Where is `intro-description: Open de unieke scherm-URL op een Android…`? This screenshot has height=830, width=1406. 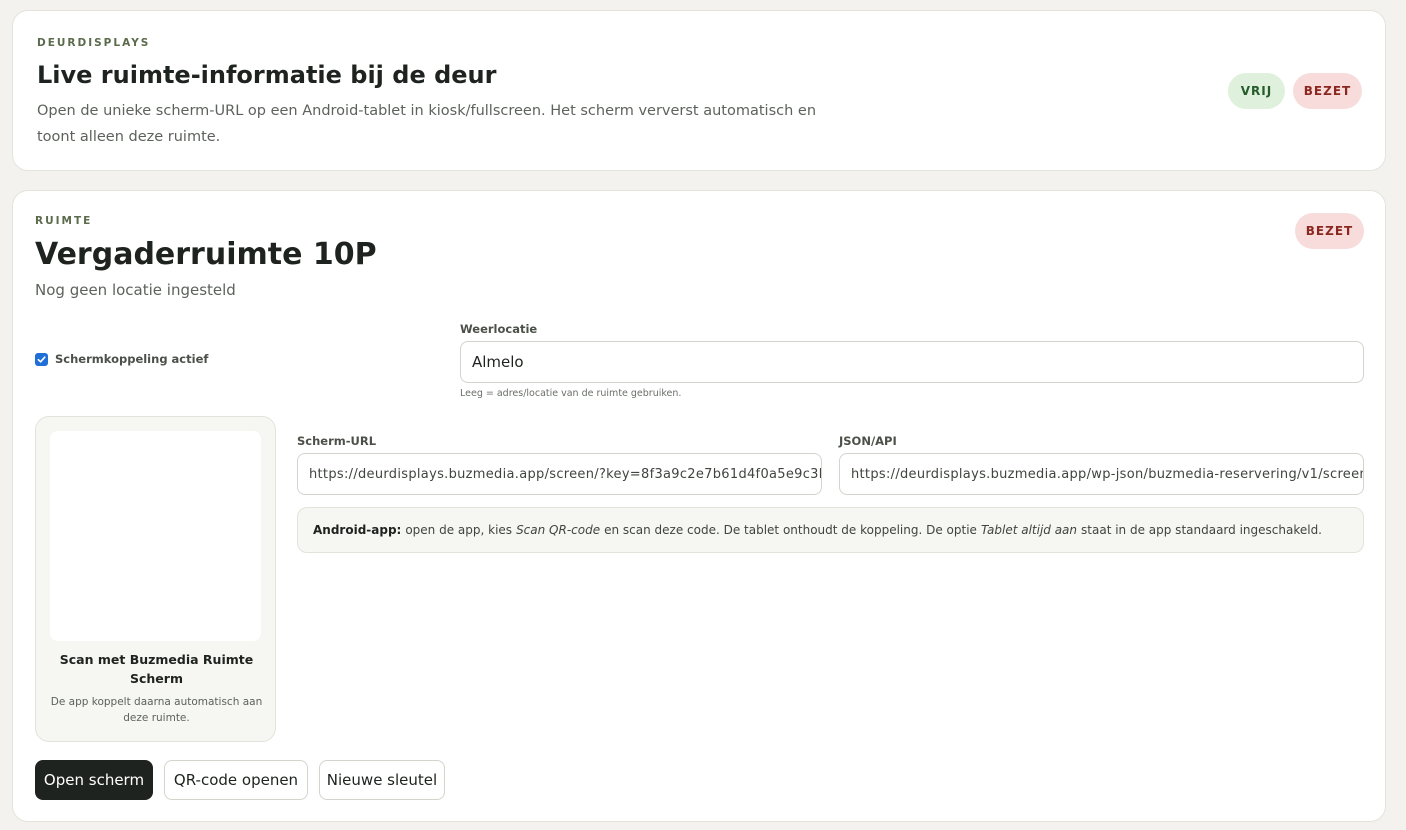 intro-description: Open de unieke scherm-URL op een Android… is located at coordinates (427, 124).